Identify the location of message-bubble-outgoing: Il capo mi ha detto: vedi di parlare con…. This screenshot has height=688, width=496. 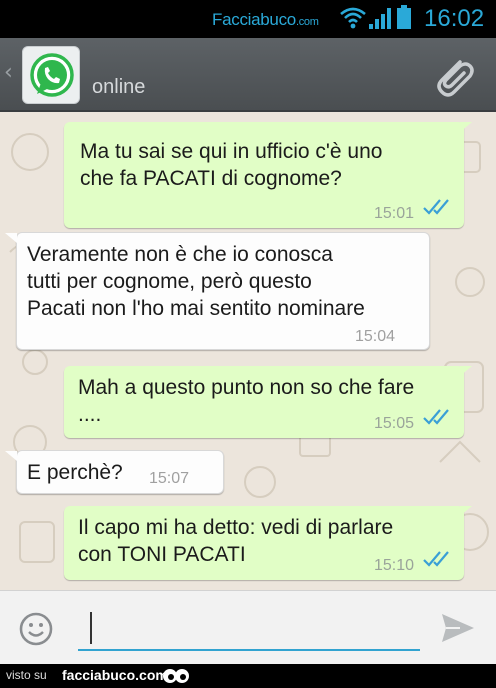
(268, 543).